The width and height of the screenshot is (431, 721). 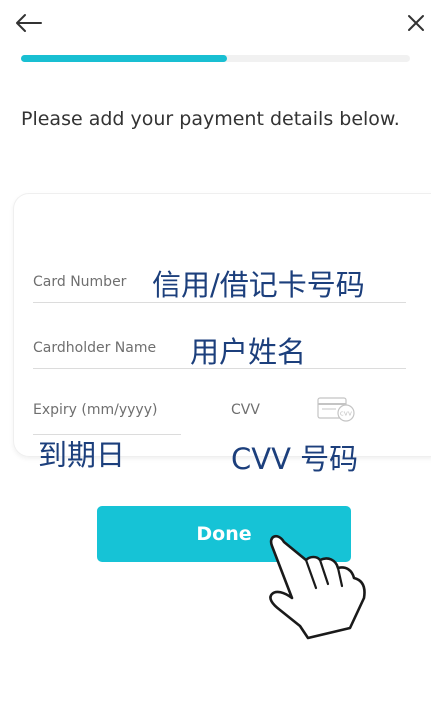 What do you see at coordinates (80, 282) in the screenshot?
I see `card-number-placeholder: Card Number` at bounding box center [80, 282].